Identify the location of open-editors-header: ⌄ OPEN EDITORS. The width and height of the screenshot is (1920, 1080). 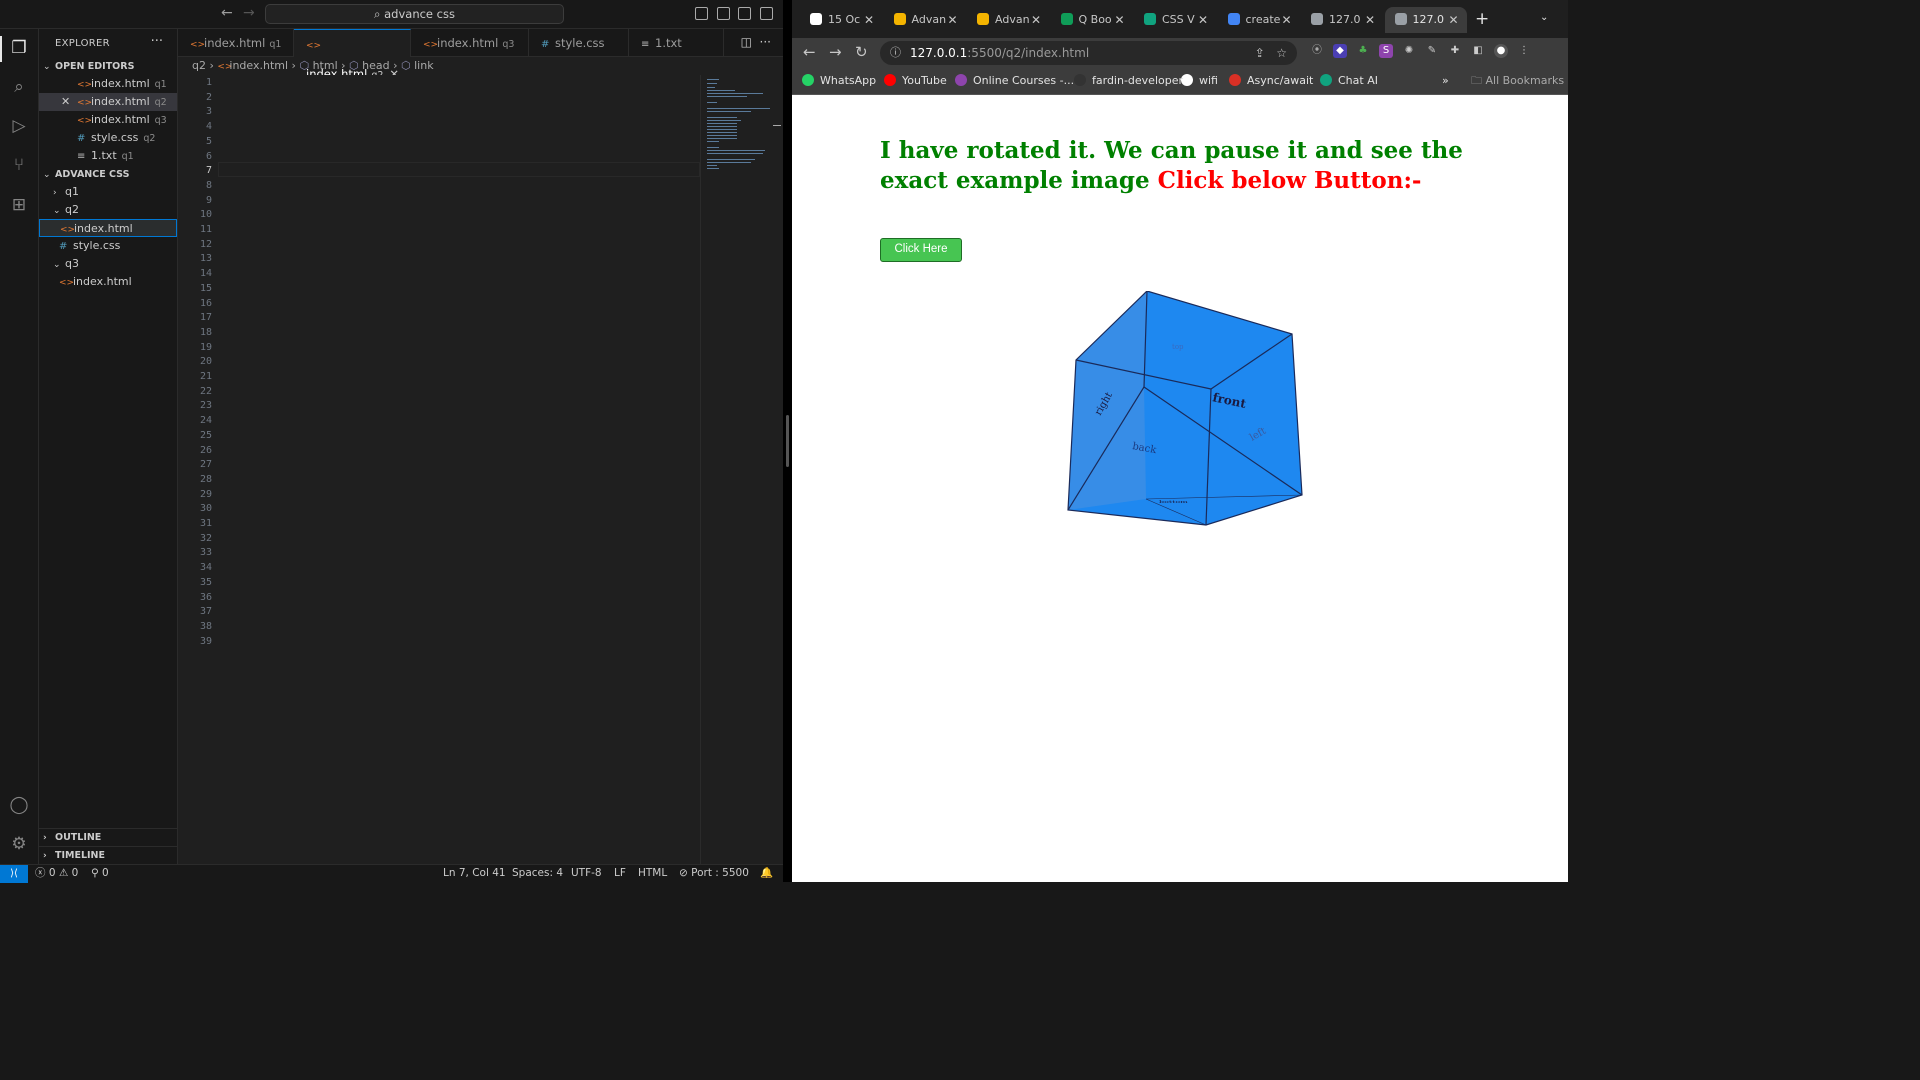
(108, 66).